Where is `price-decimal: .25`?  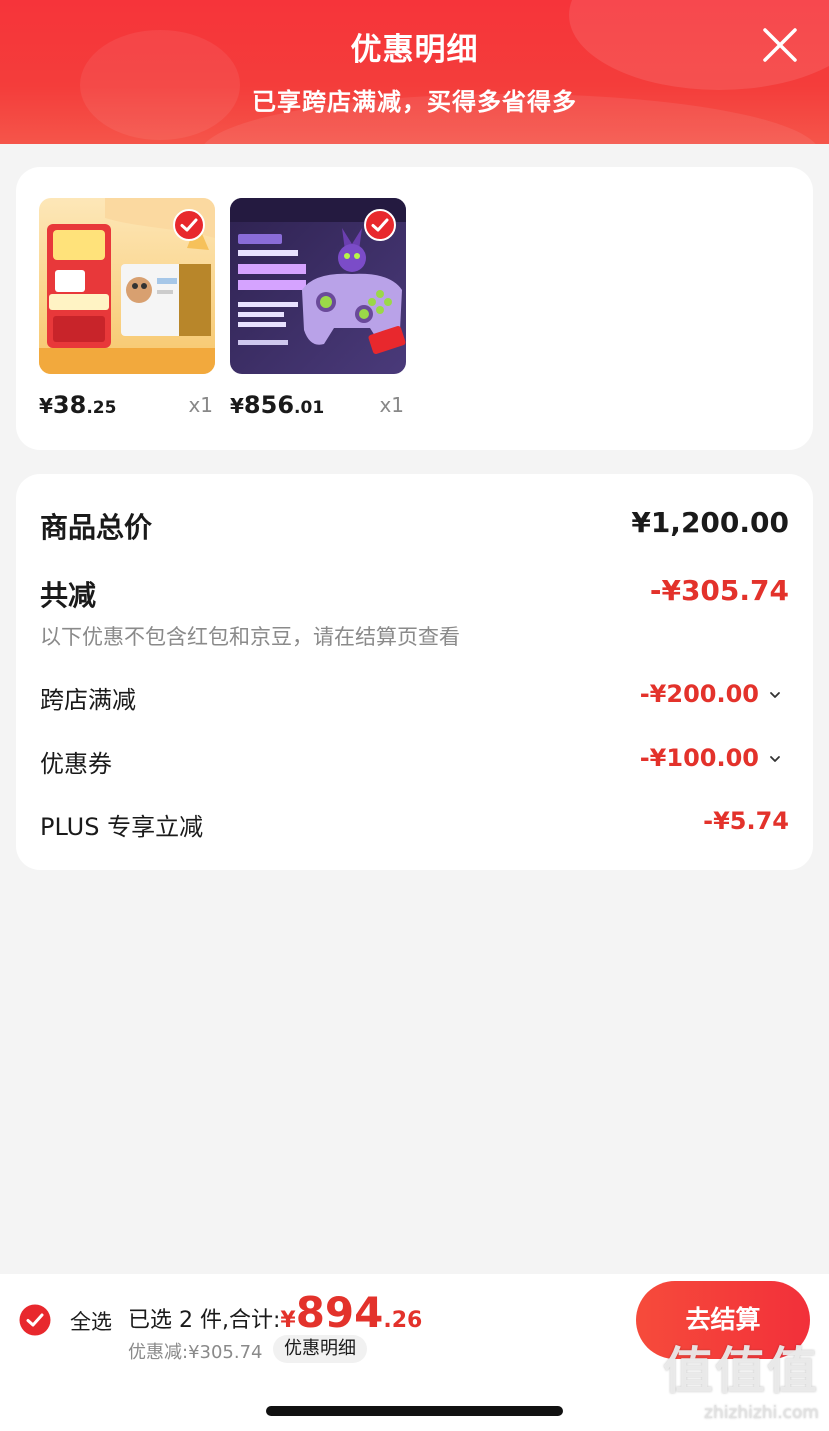
price-decimal: .25 is located at coordinates (101, 408).